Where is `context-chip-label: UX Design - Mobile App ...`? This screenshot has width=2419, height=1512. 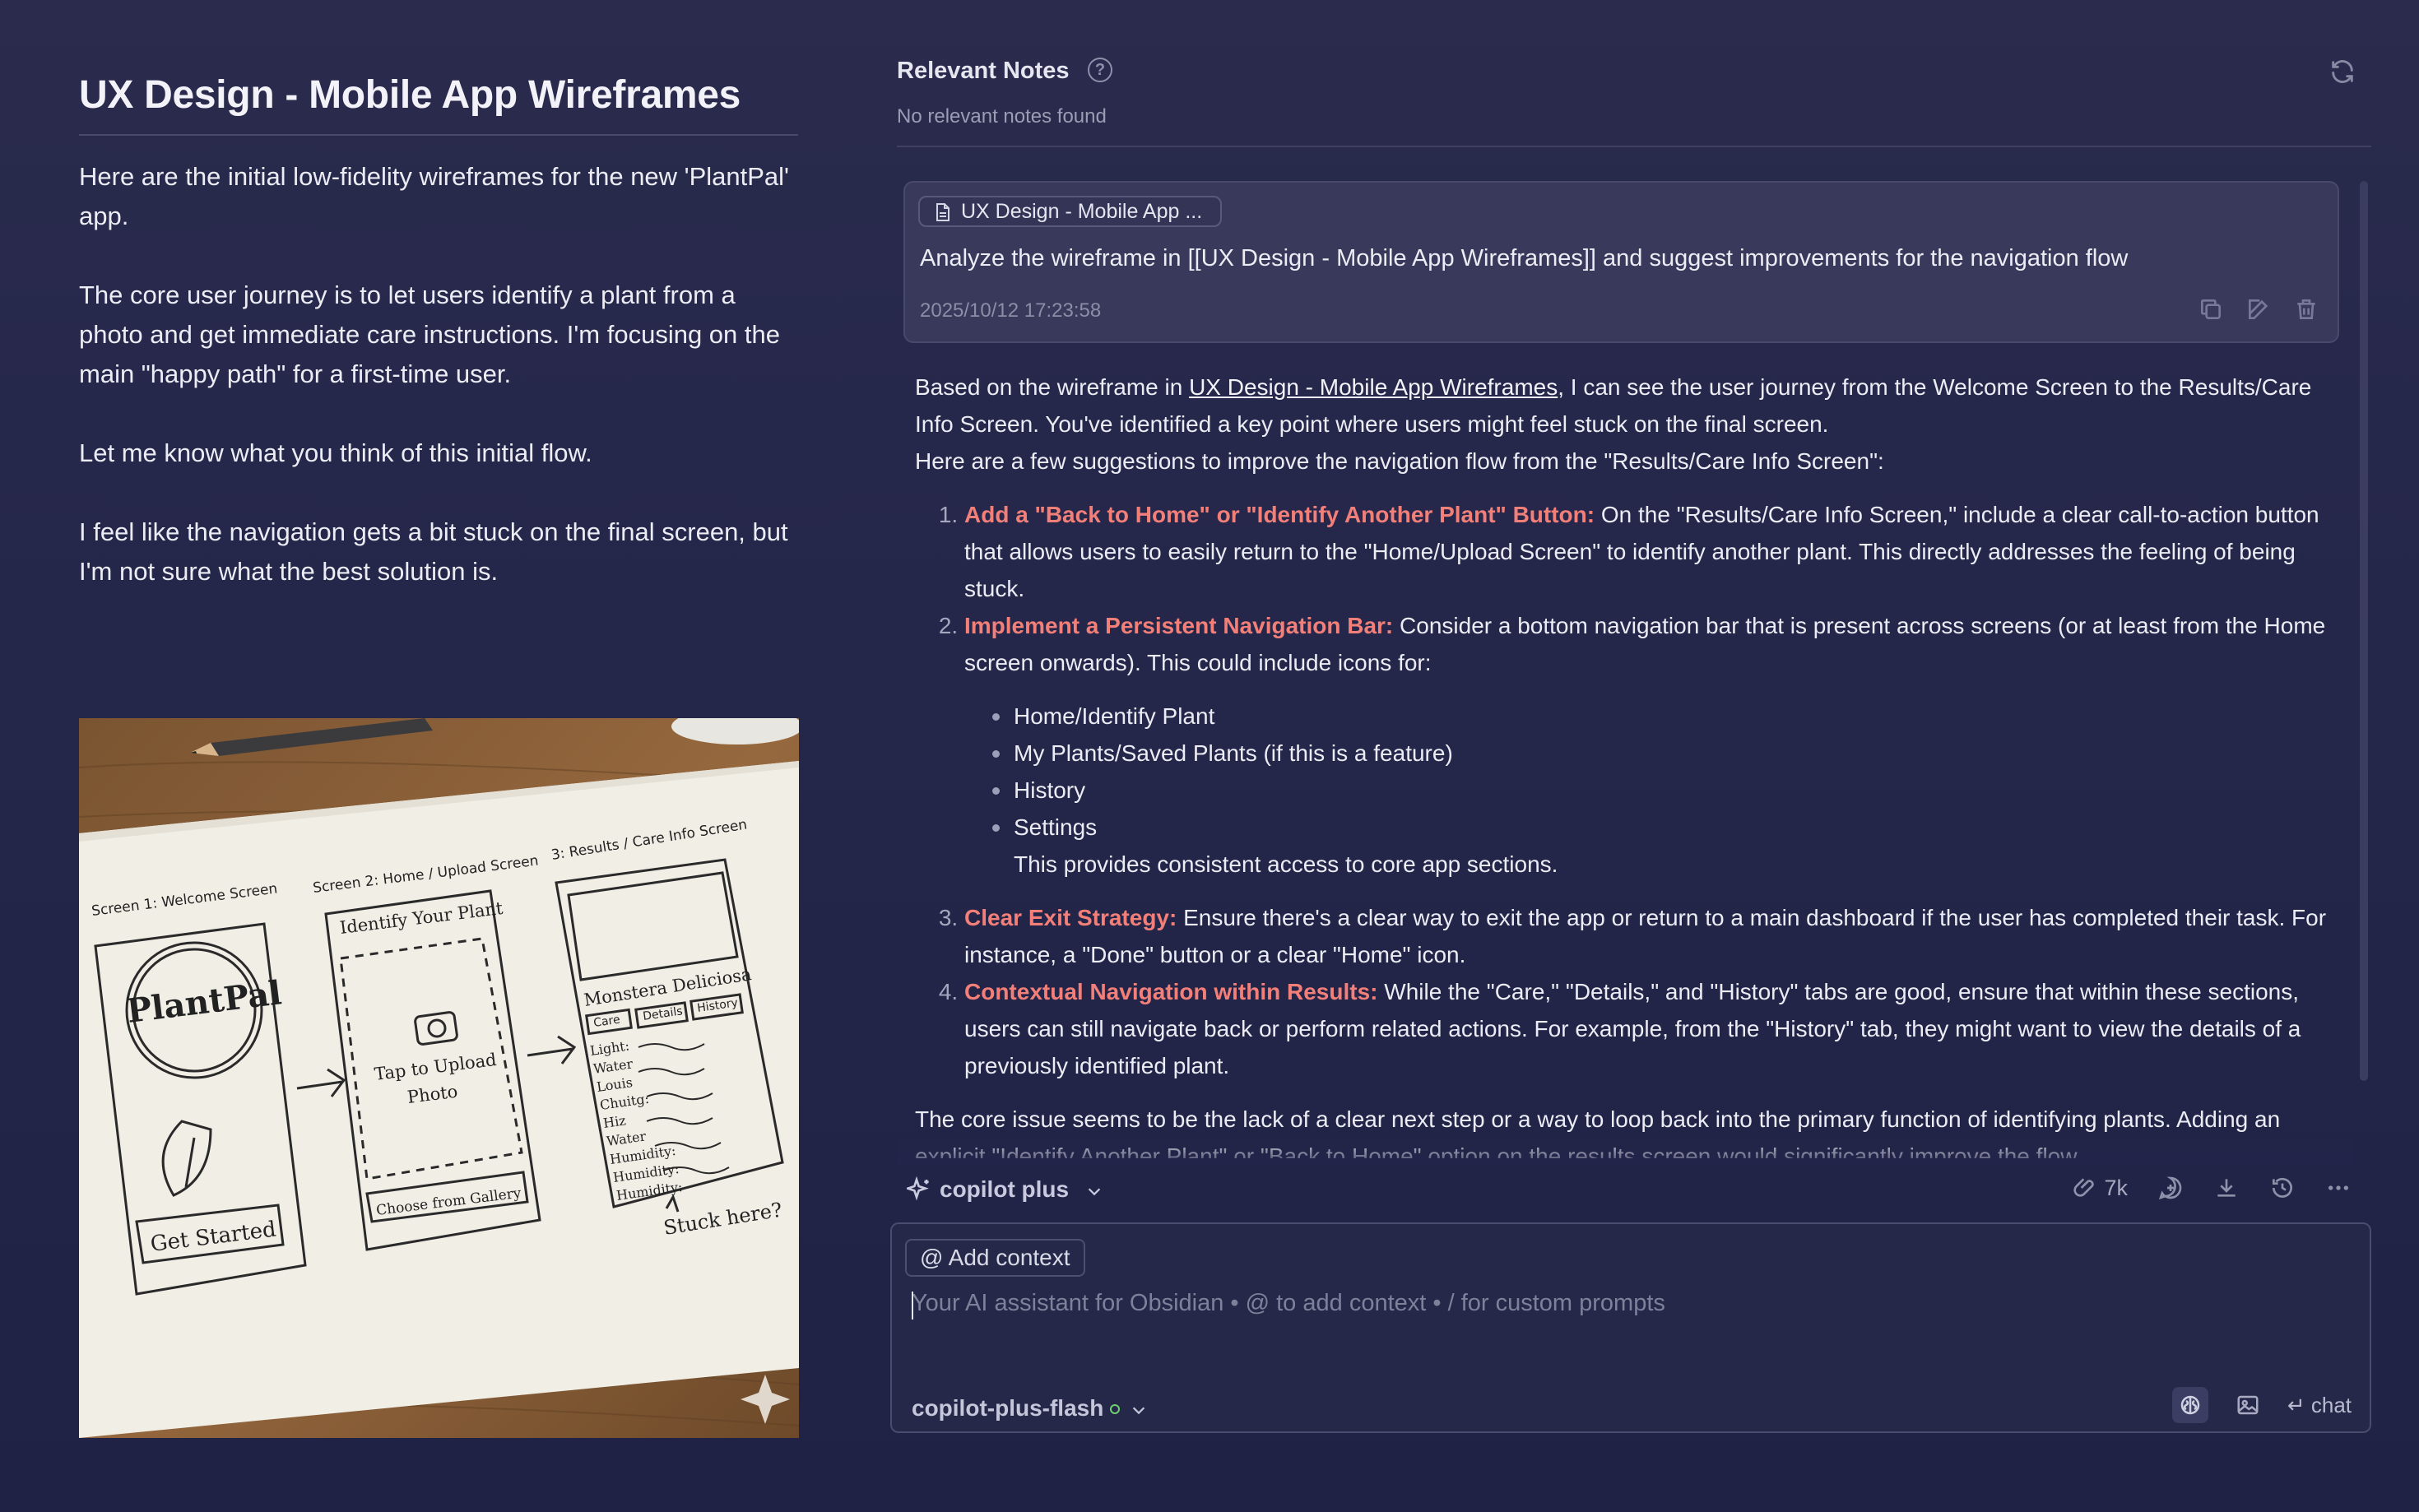 context-chip-label: UX Design - Mobile App ... is located at coordinates (1082, 211).